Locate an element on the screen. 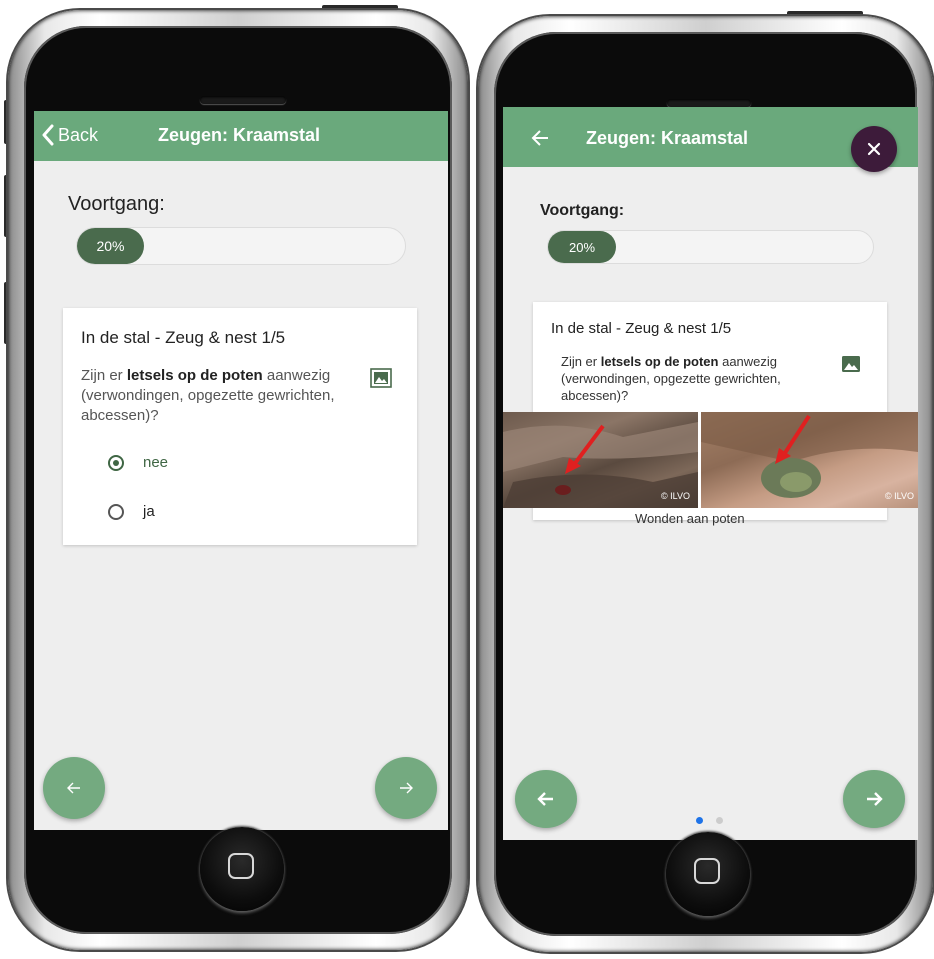  previous-button-right is located at coordinates (546, 799).